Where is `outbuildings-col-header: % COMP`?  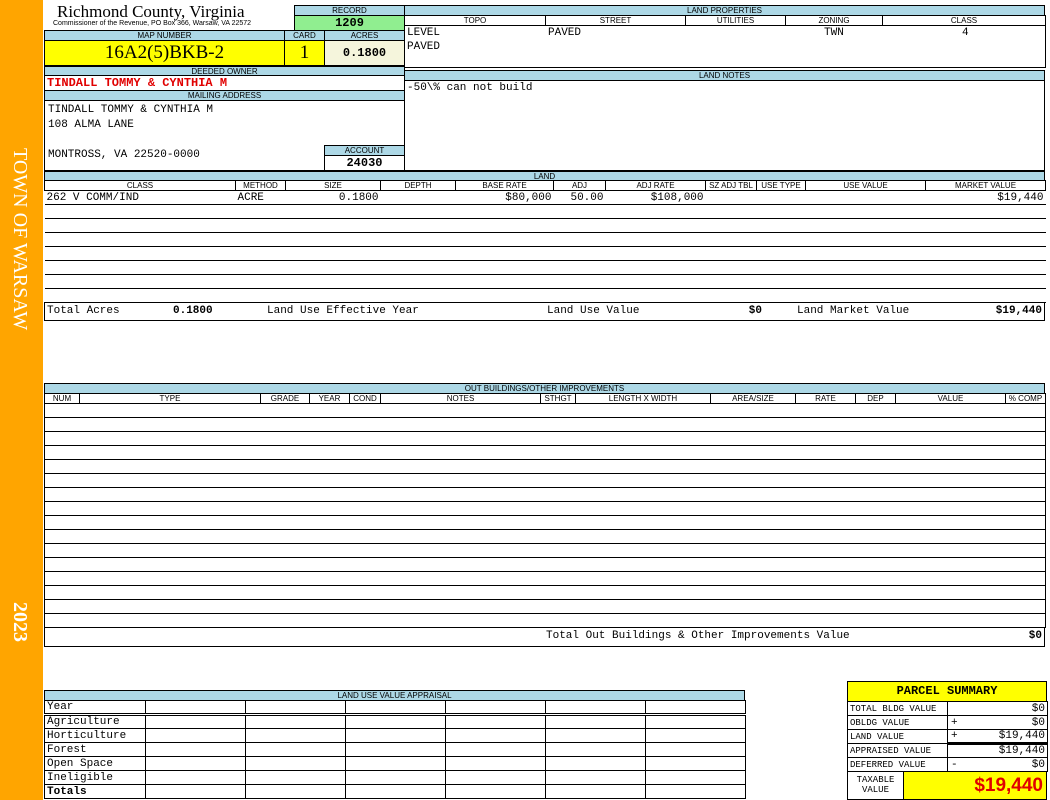 outbuildings-col-header: % COMP is located at coordinates (1025, 398).